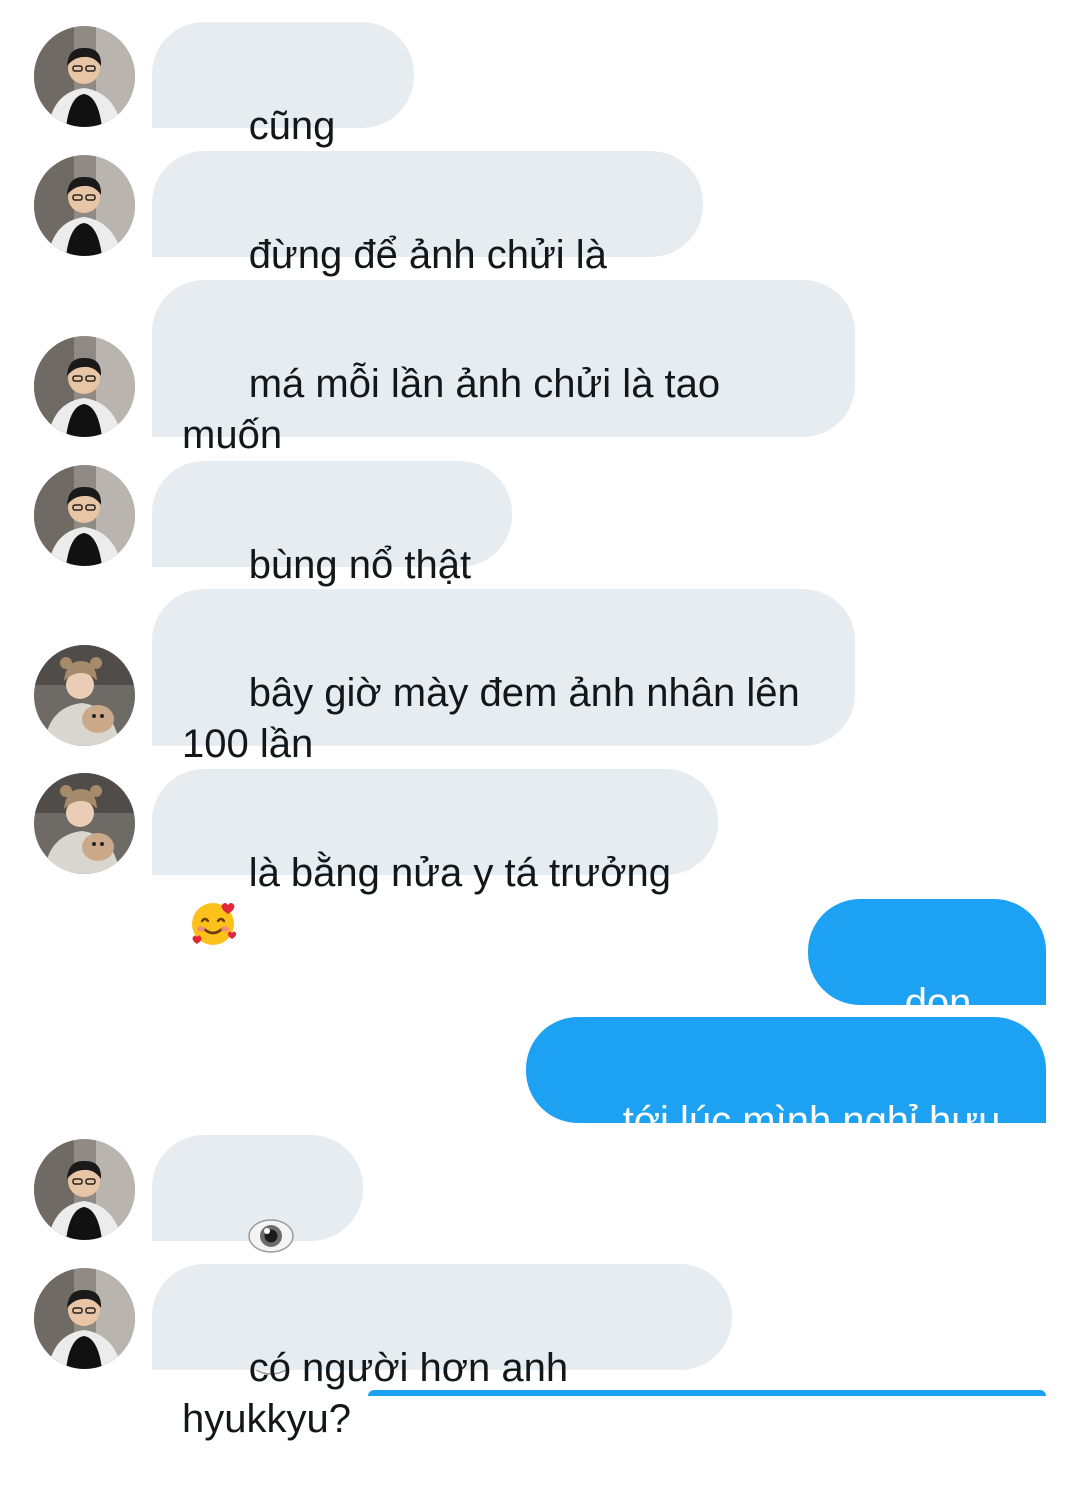  What do you see at coordinates (332, 549) in the screenshot?
I see `message-bubble: bùng nổ thật sự` at bounding box center [332, 549].